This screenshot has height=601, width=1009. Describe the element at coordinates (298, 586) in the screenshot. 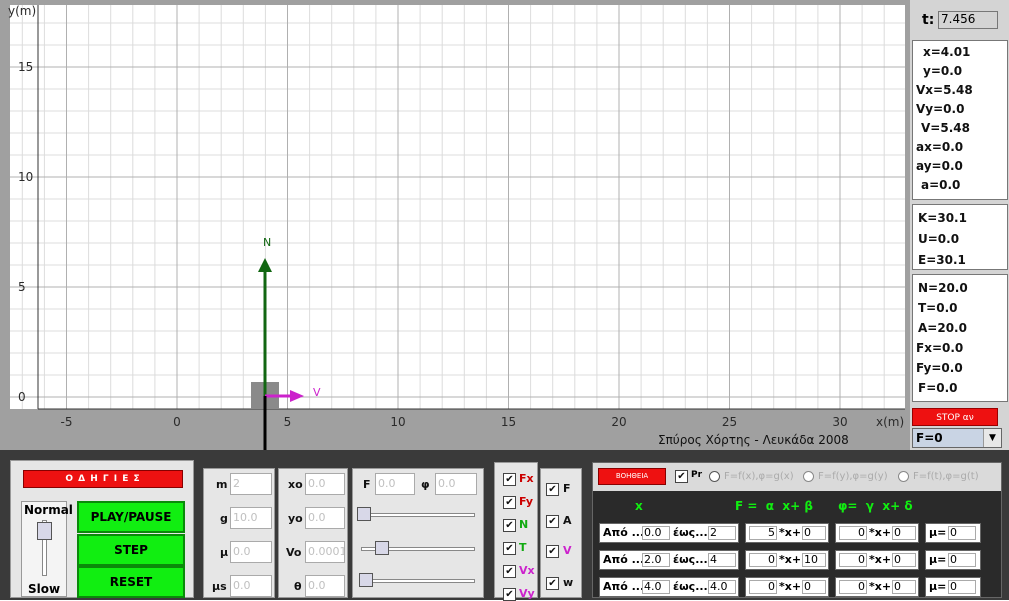

I see `theta-label: θ` at that location.